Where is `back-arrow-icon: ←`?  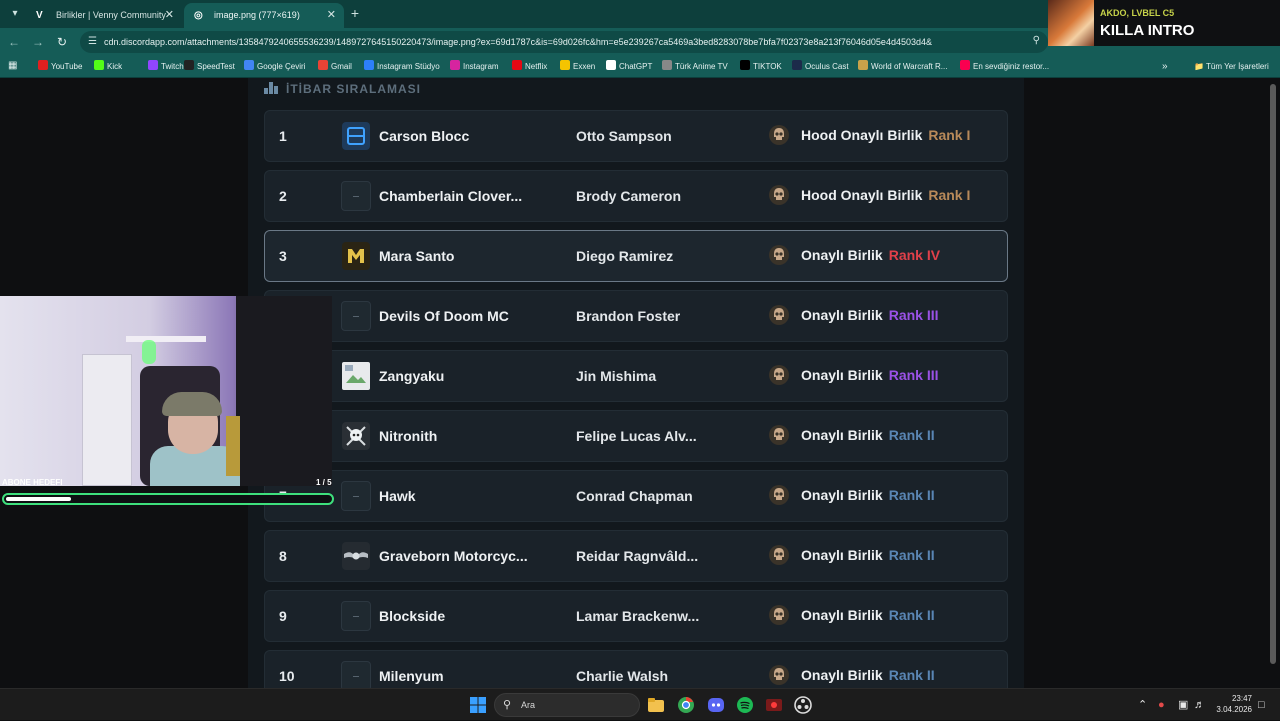
back-arrow-icon: ← is located at coordinates (14, 42).